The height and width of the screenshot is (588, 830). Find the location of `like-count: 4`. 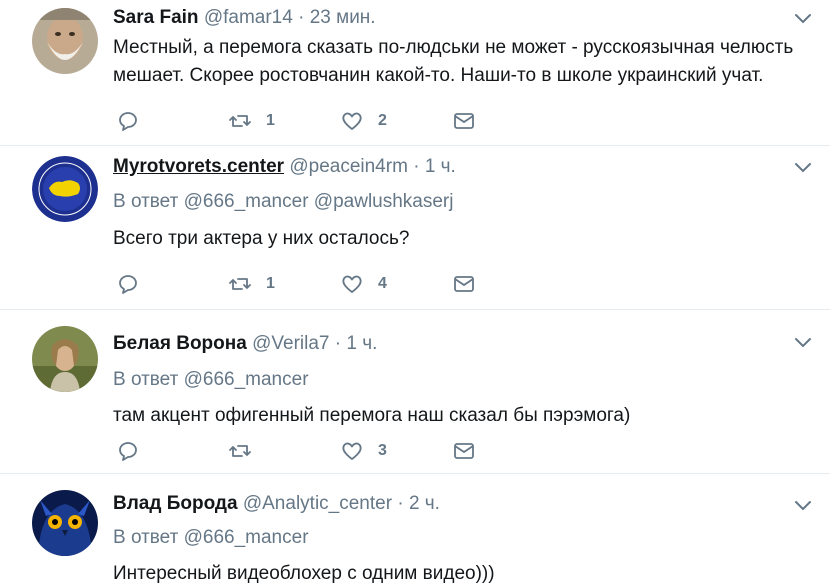

like-count: 4 is located at coordinates (382, 283).